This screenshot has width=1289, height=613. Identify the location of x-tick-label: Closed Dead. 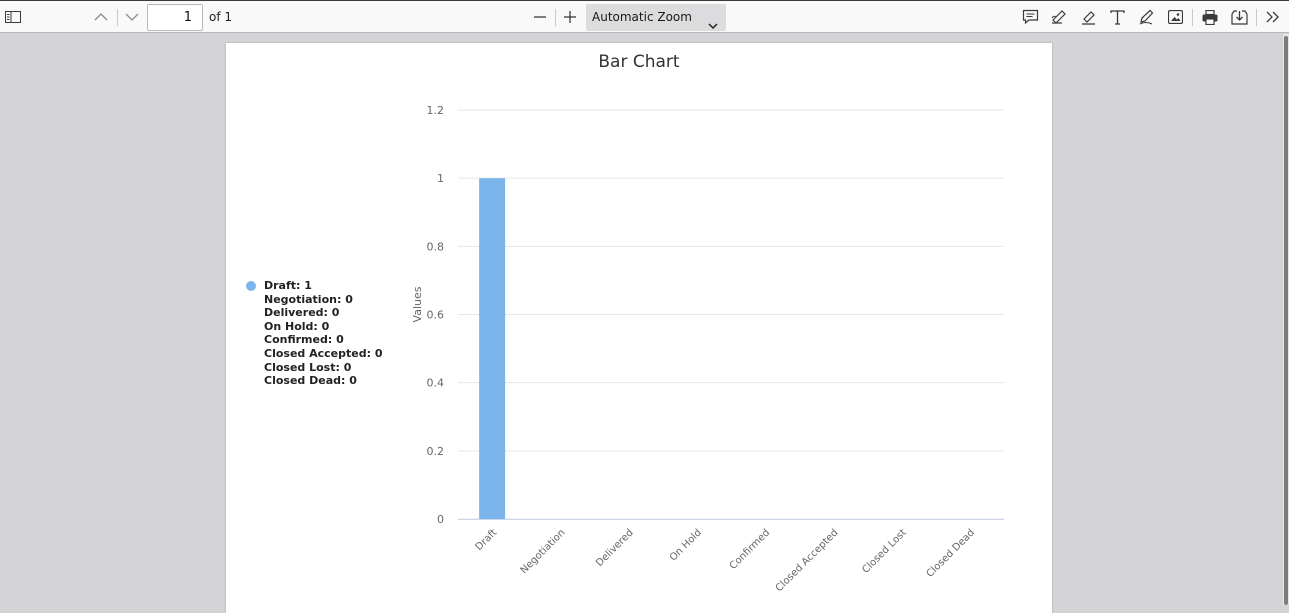
(951, 553).